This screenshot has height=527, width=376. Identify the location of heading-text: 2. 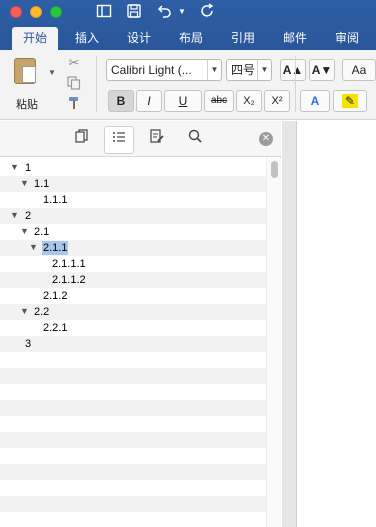
(28, 216).